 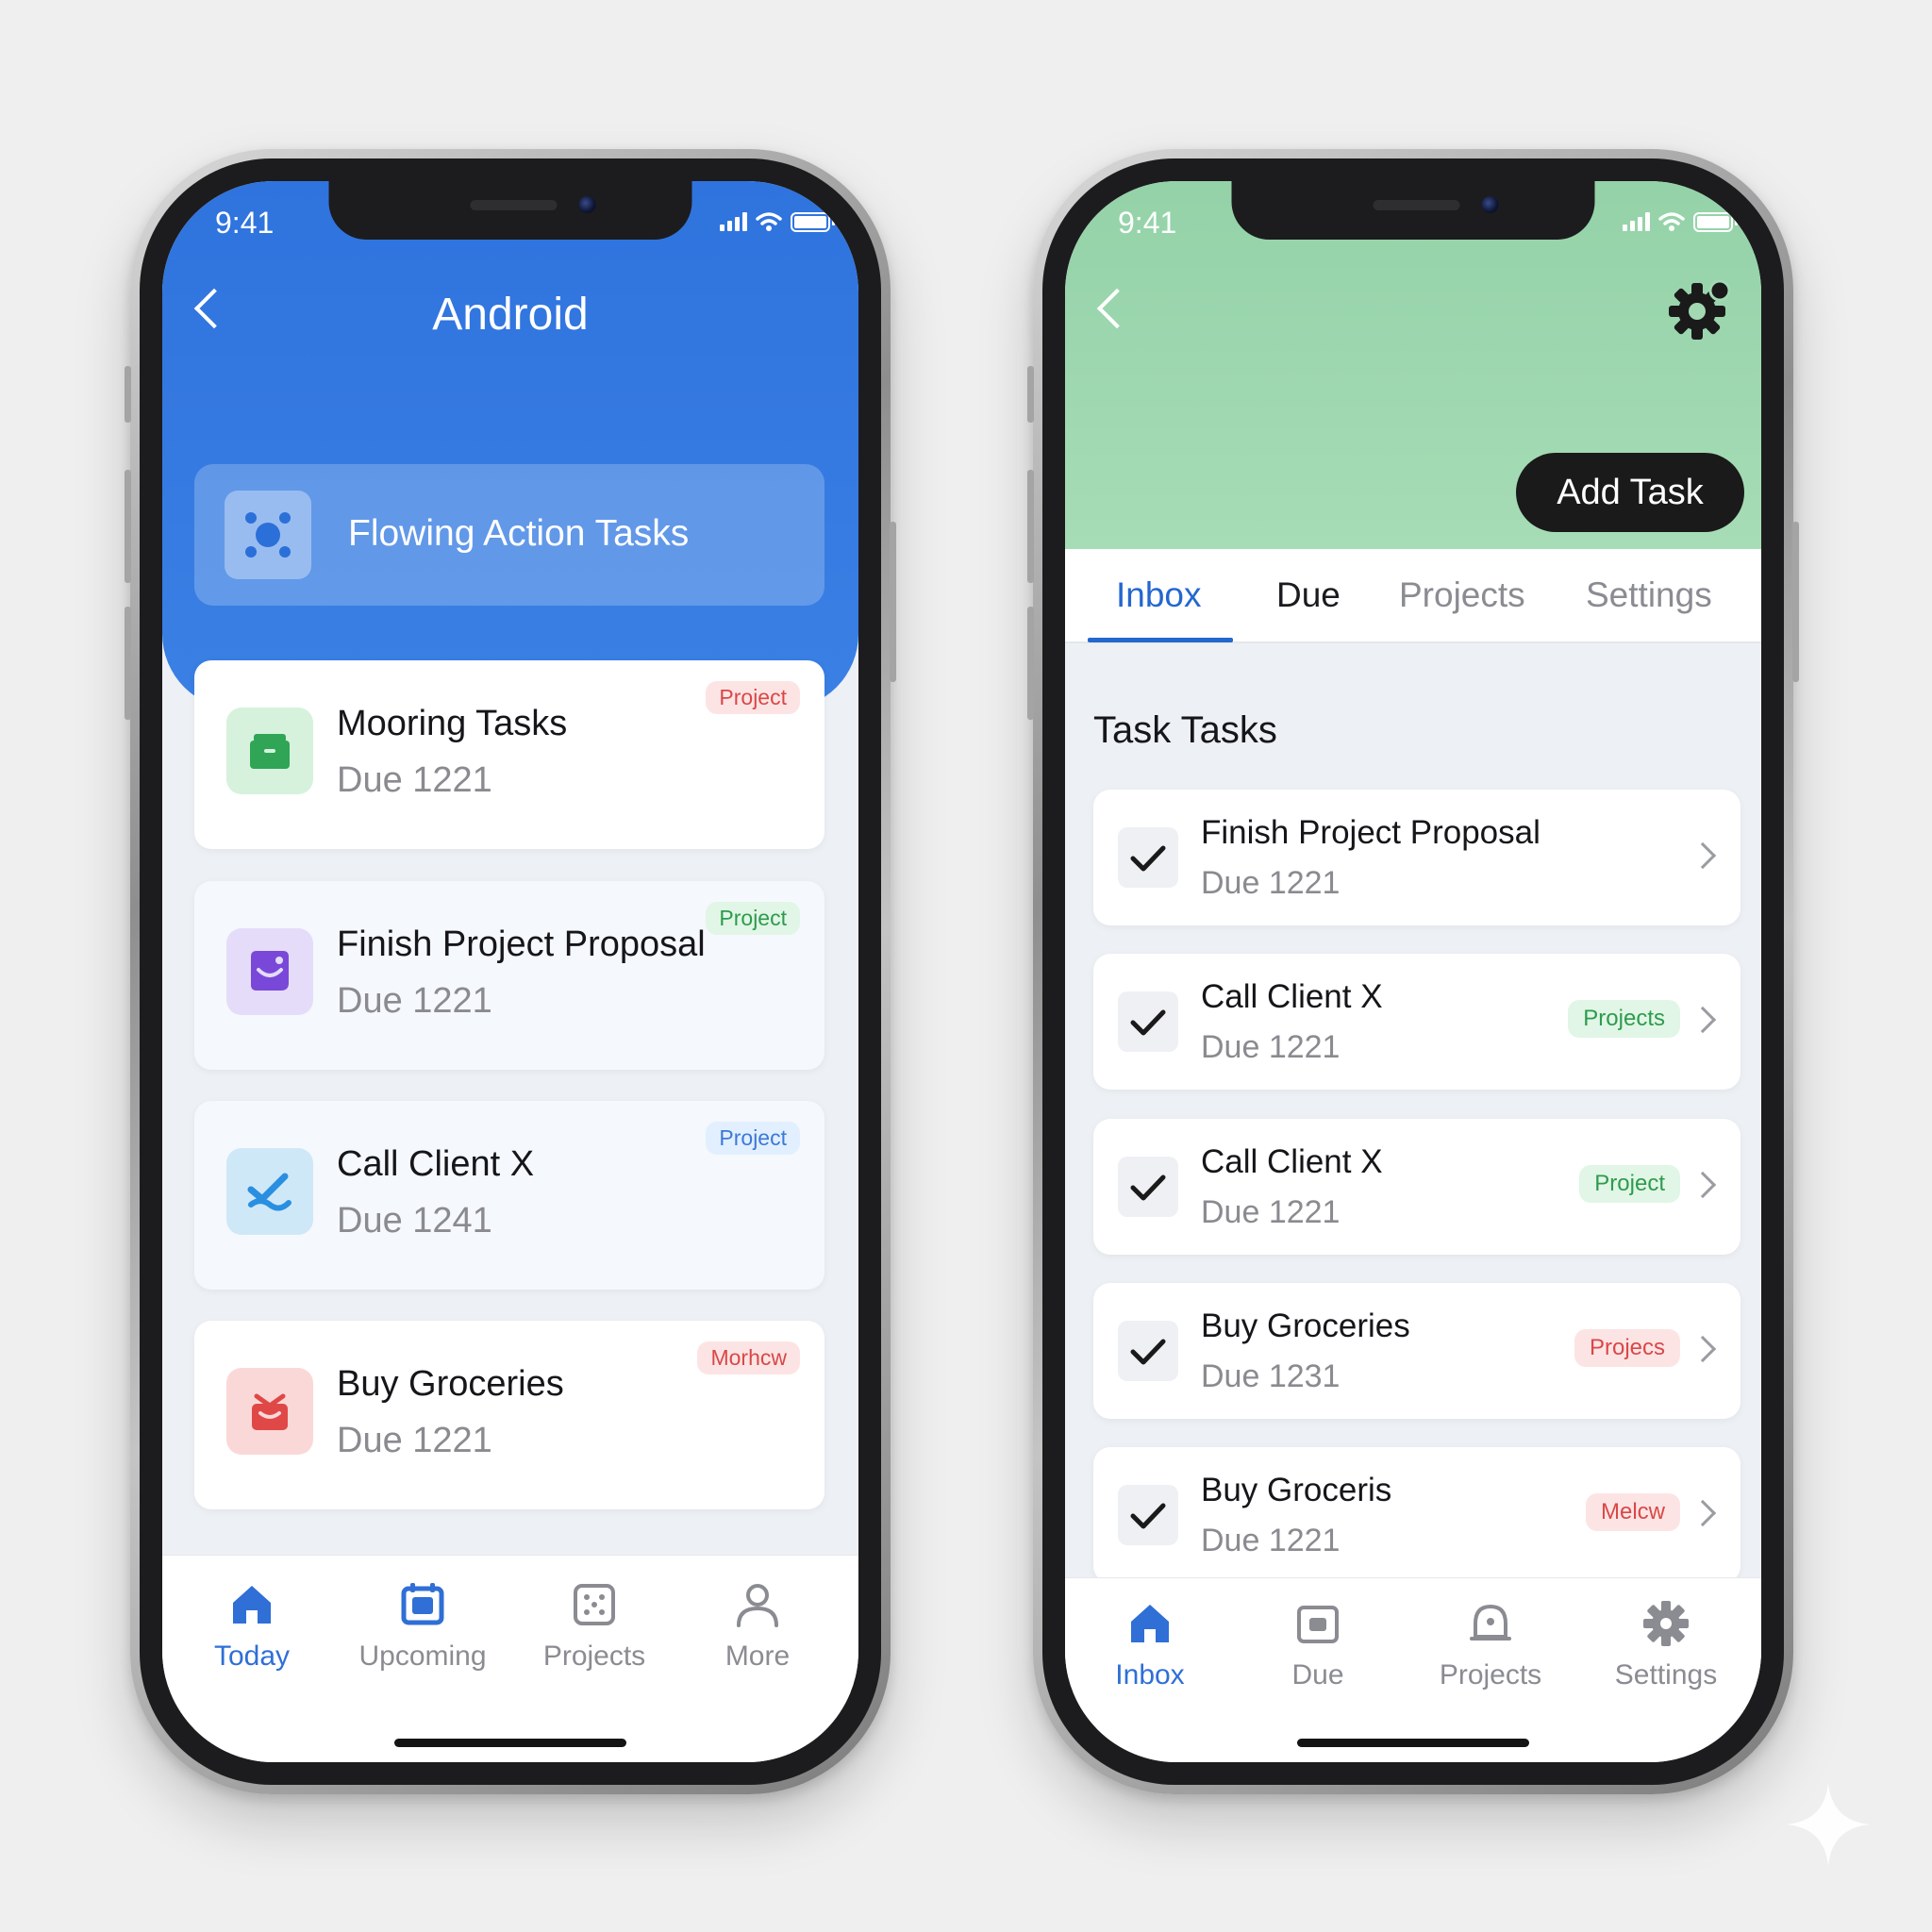 What do you see at coordinates (893, 602) in the screenshot?
I see `power-button` at bounding box center [893, 602].